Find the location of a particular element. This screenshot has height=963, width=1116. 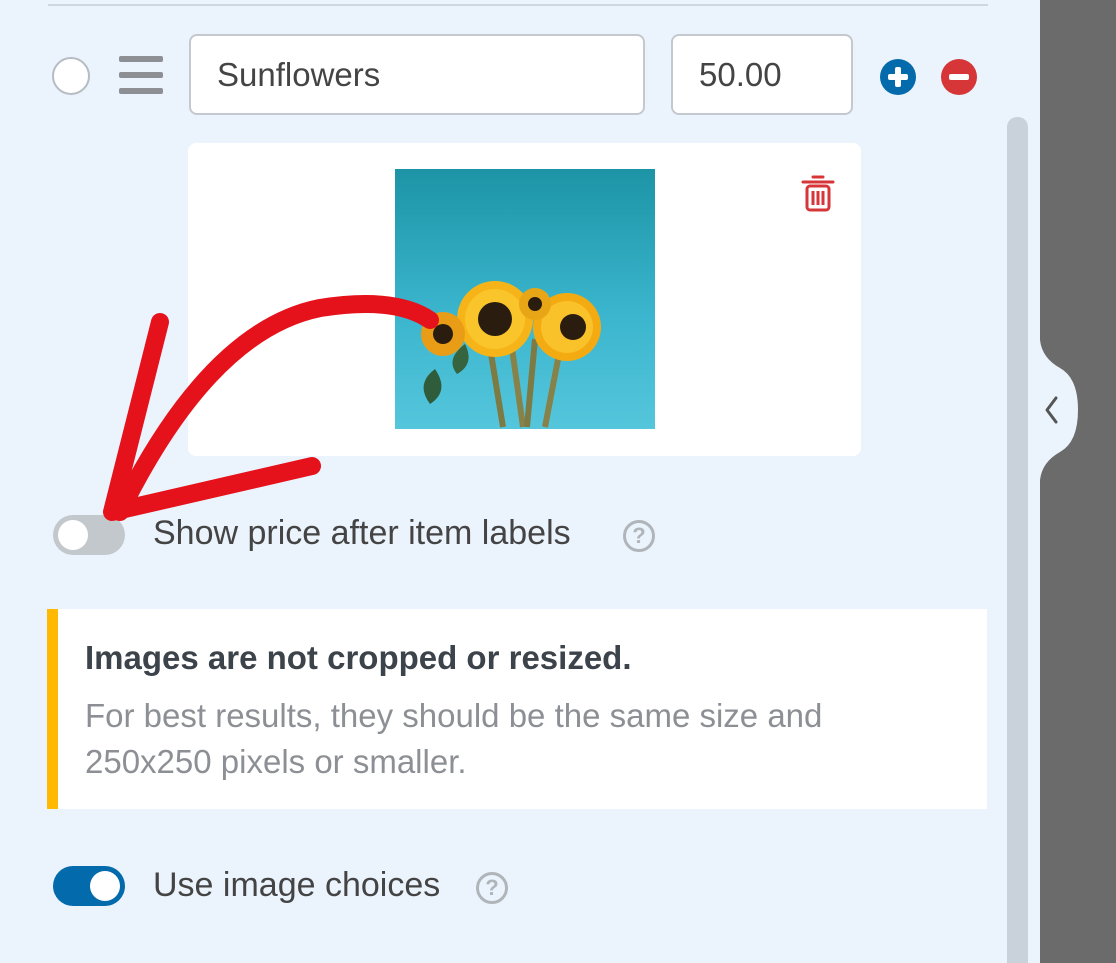

remove-choice-button is located at coordinates (959, 77).